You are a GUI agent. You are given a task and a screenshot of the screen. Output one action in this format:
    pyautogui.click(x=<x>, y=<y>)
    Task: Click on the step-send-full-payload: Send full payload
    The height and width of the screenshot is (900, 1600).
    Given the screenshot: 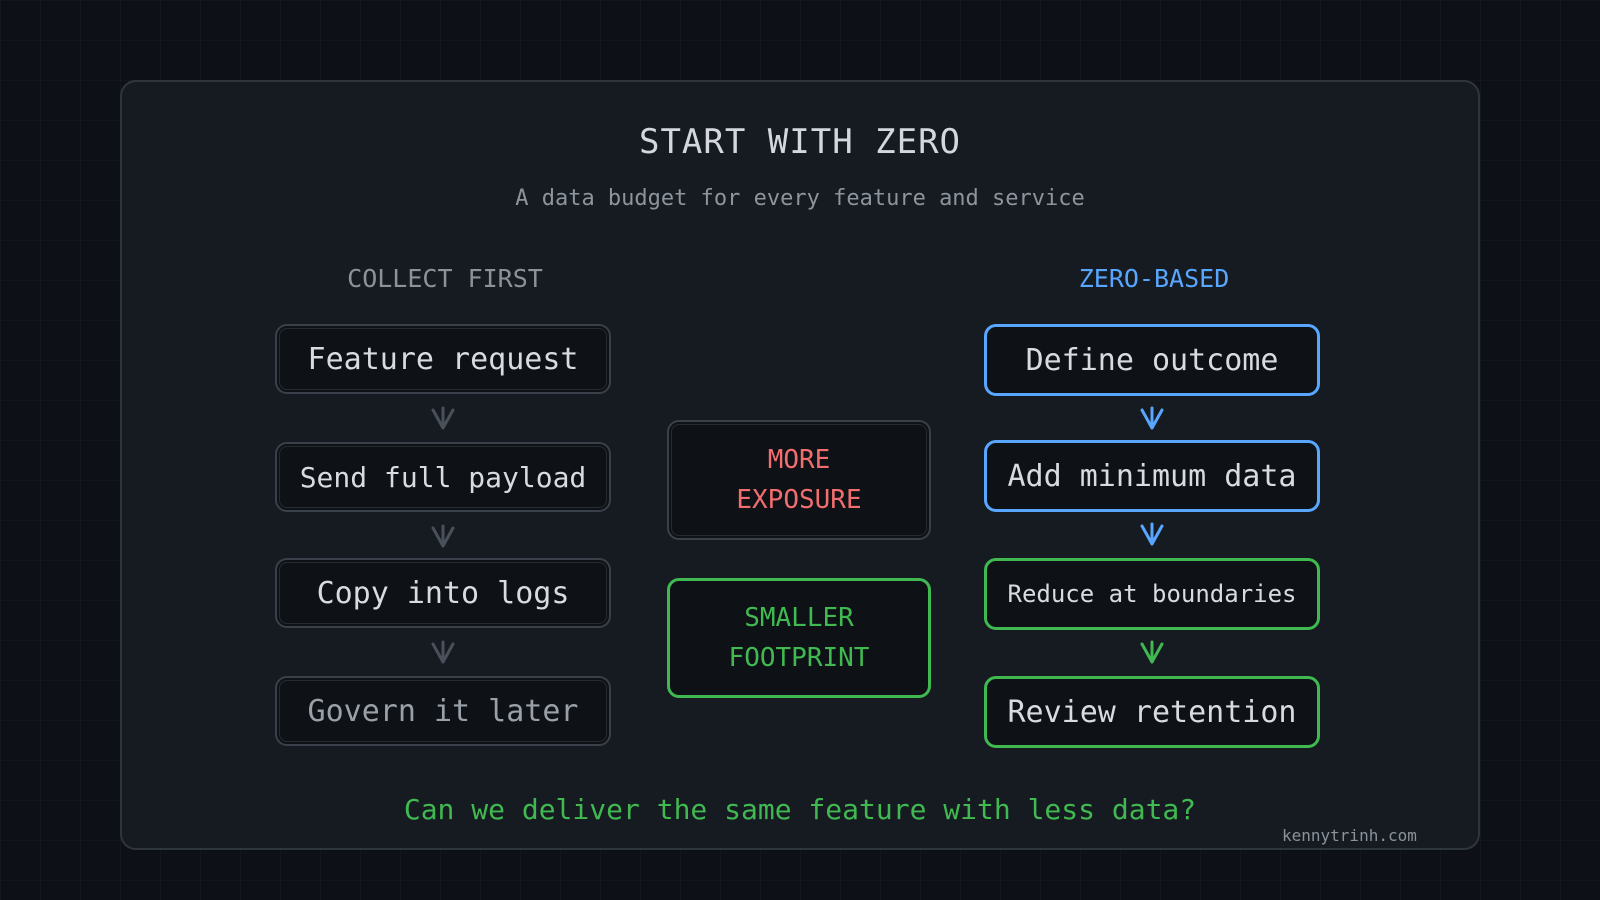 What is the action you would take?
    pyautogui.click(x=443, y=477)
    